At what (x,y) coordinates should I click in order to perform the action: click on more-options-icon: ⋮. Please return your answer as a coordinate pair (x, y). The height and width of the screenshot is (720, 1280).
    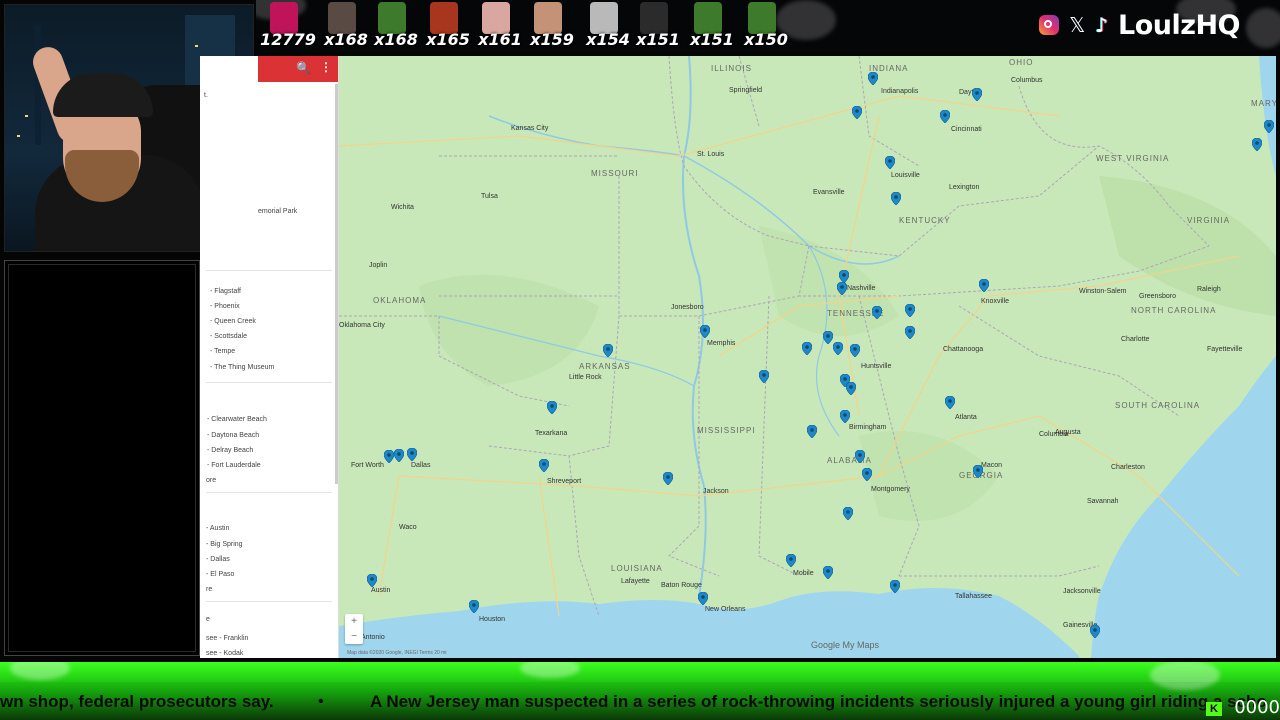
    Looking at the image, I should click on (326, 67).